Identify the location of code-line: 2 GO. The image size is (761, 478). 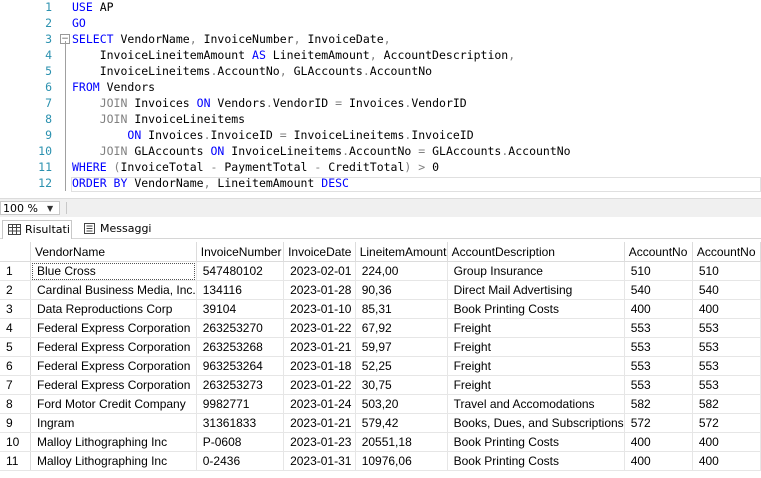
(380, 23).